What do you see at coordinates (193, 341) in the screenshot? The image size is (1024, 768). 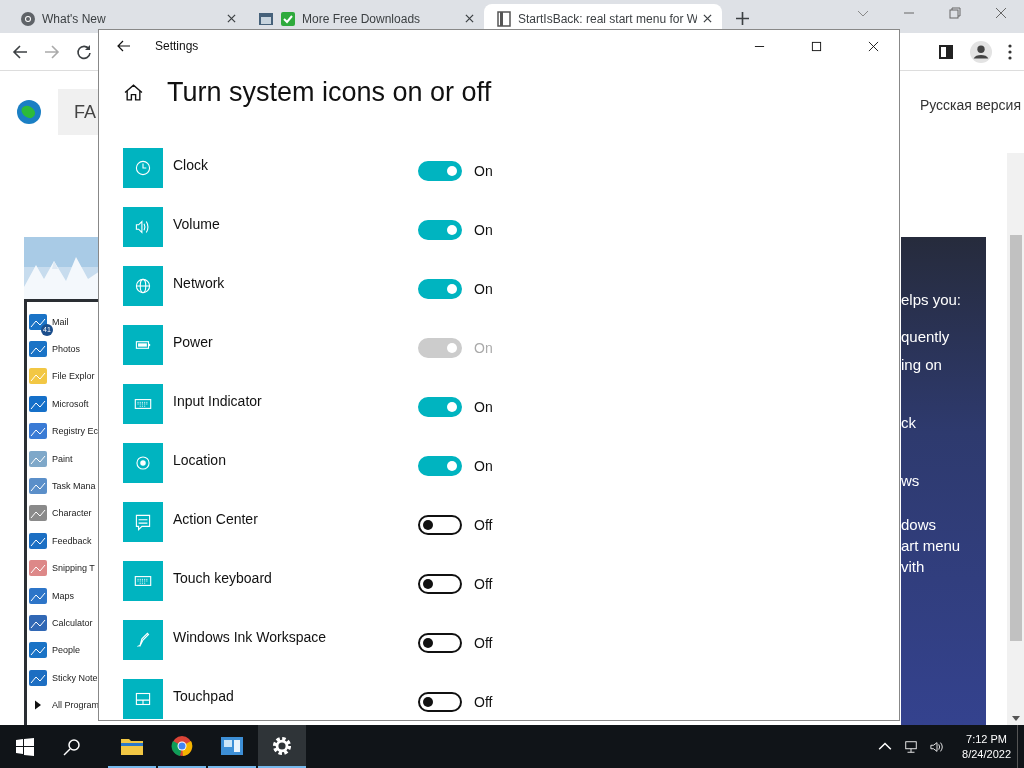 I see `setting-label: Power` at bounding box center [193, 341].